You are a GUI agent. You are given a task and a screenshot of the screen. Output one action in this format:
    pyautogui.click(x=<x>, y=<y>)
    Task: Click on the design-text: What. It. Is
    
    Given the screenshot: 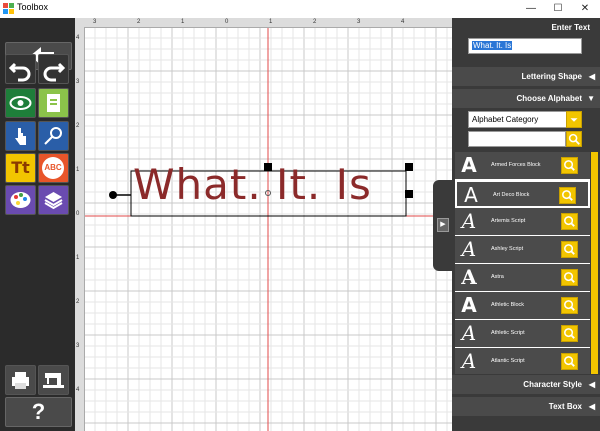 What is the action you would take?
    pyautogui.click(x=273, y=185)
    